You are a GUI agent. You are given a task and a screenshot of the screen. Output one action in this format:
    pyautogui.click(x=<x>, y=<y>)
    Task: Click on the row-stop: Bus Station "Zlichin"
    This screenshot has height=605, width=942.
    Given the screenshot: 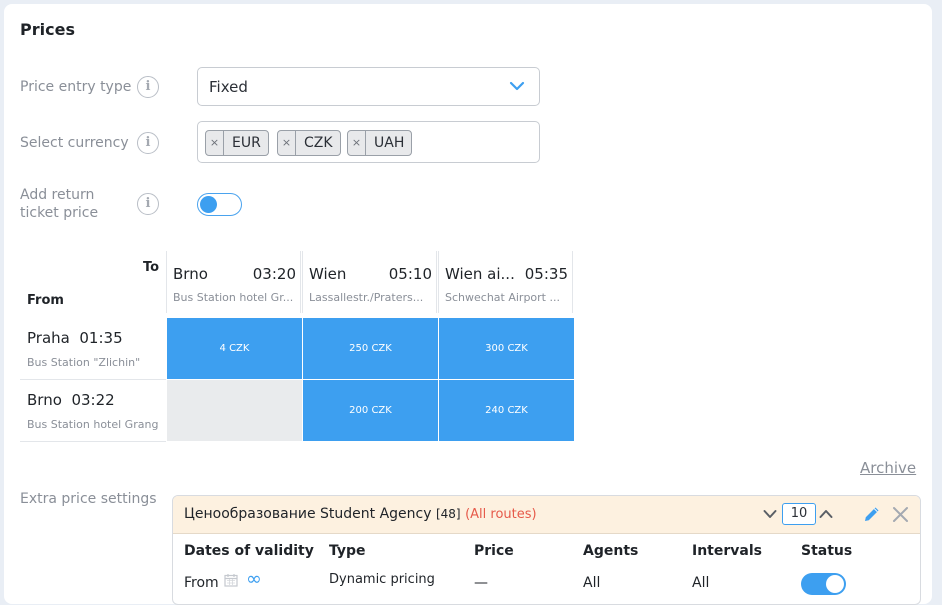 What is the action you would take?
    pyautogui.click(x=84, y=362)
    